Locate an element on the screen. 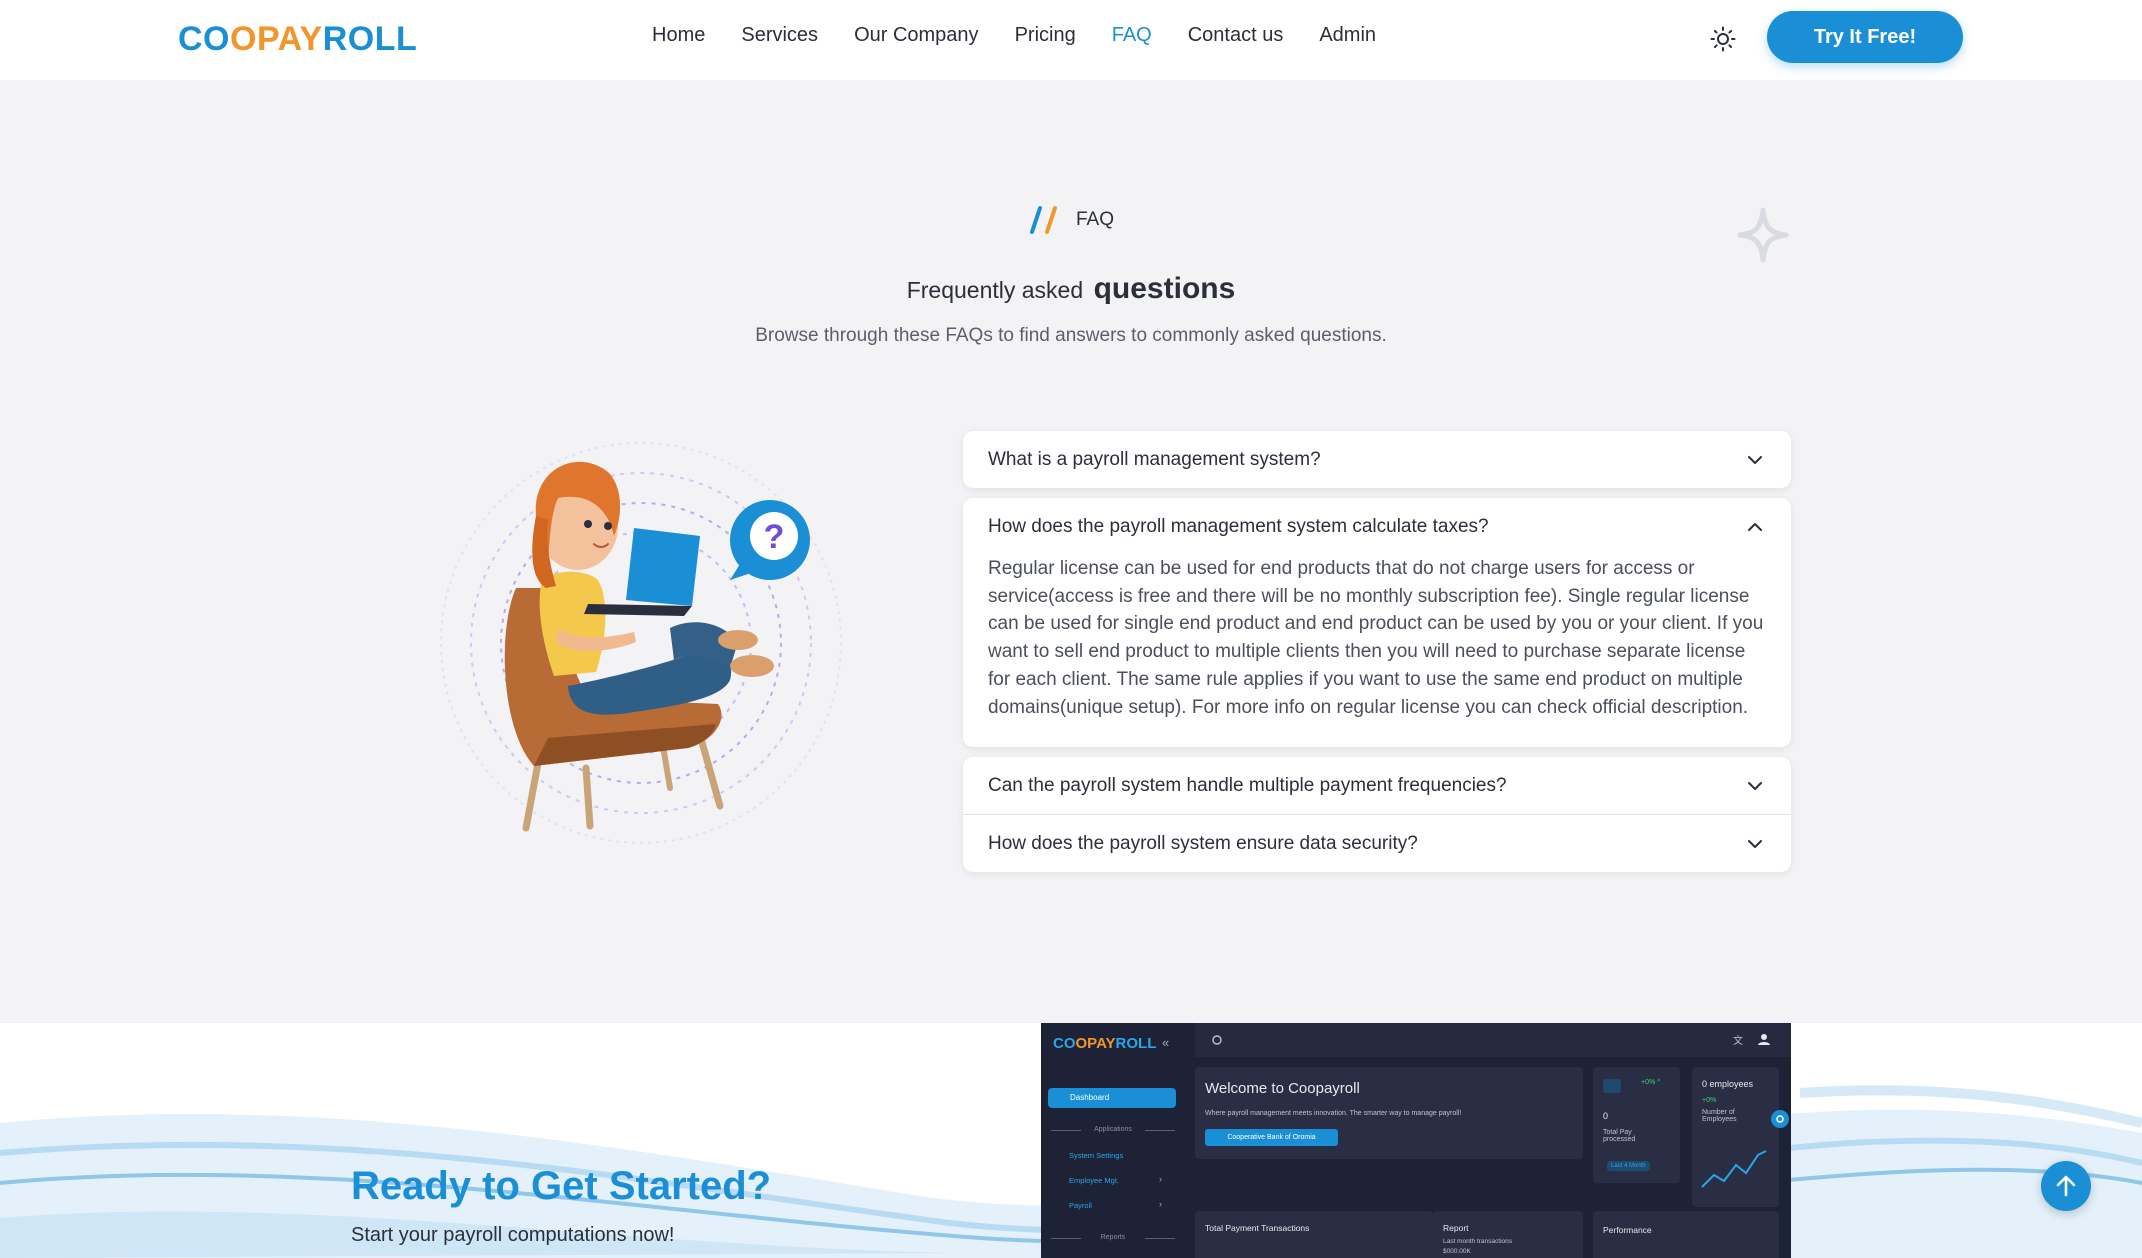 The height and width of the screenshot is (1258, 2142). logo-text-pay: PAY is located at coordinates (289, 39).